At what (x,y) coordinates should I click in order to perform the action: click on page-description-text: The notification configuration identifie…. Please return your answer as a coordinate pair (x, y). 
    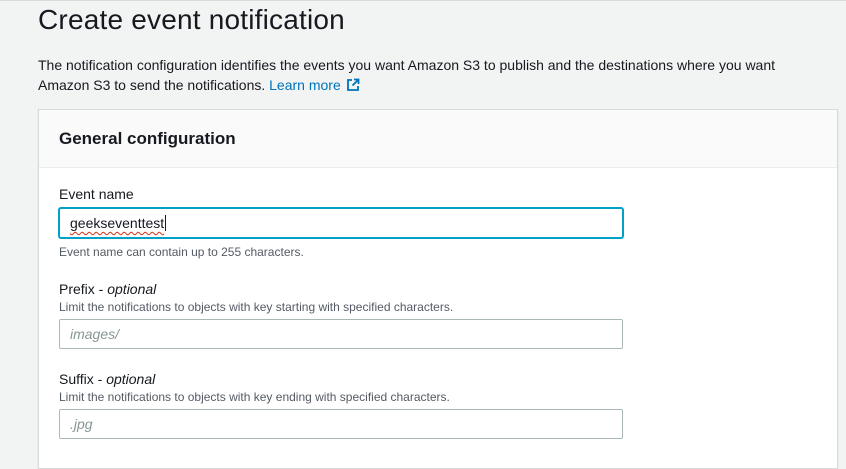
    Looking at the image, I should click on (407, 75).